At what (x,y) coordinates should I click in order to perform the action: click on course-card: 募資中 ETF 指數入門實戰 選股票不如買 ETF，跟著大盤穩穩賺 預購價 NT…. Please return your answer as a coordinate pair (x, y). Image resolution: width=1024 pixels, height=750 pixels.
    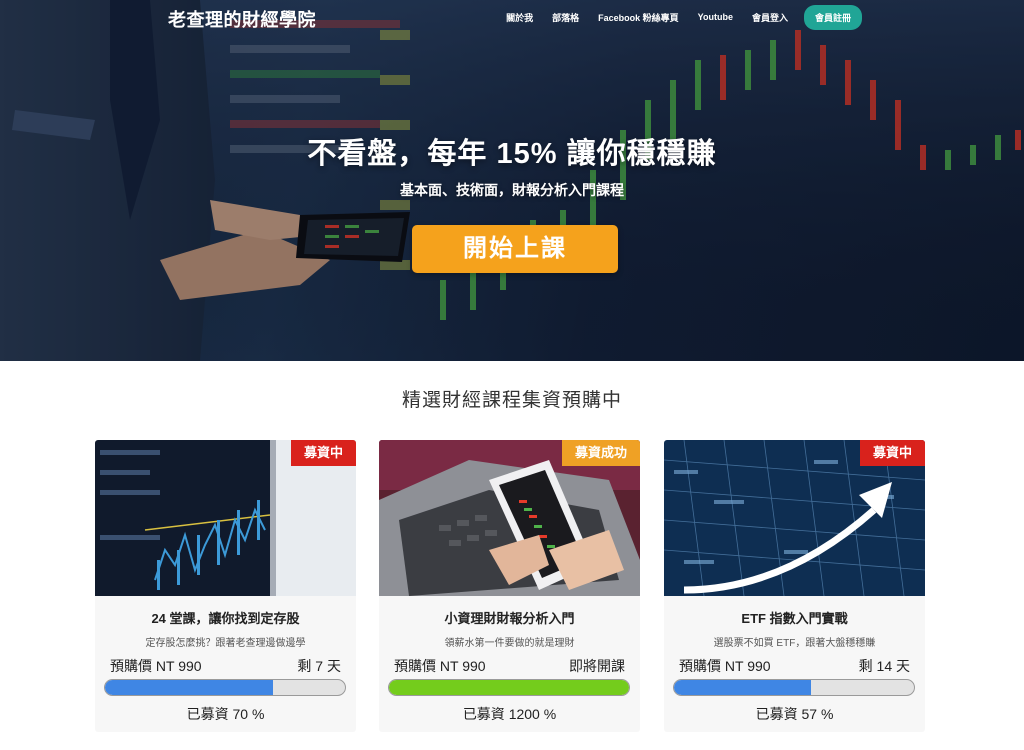
    Looking at the image, I should click on (794, 586).